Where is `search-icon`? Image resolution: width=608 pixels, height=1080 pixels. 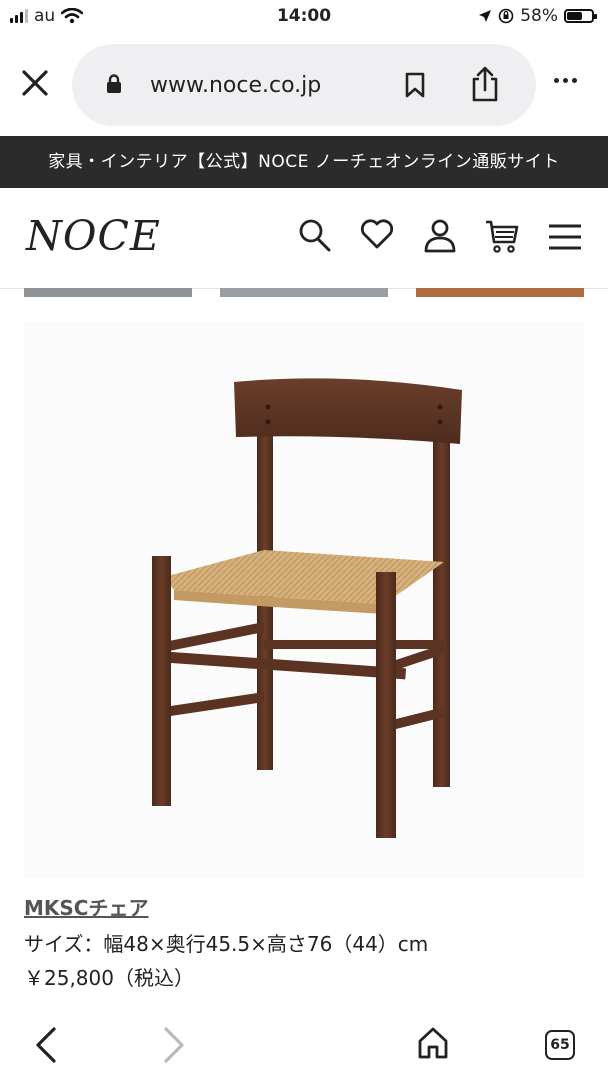
search-icon is located at coordinates (315, 236).